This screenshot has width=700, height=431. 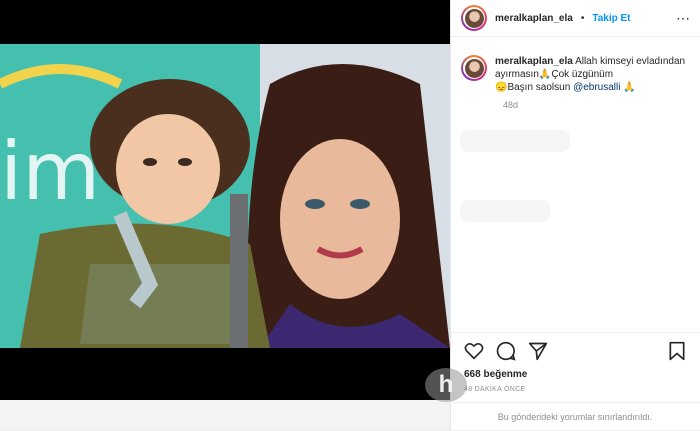 I want to click on comment-icon, so click(x=506, y=351).